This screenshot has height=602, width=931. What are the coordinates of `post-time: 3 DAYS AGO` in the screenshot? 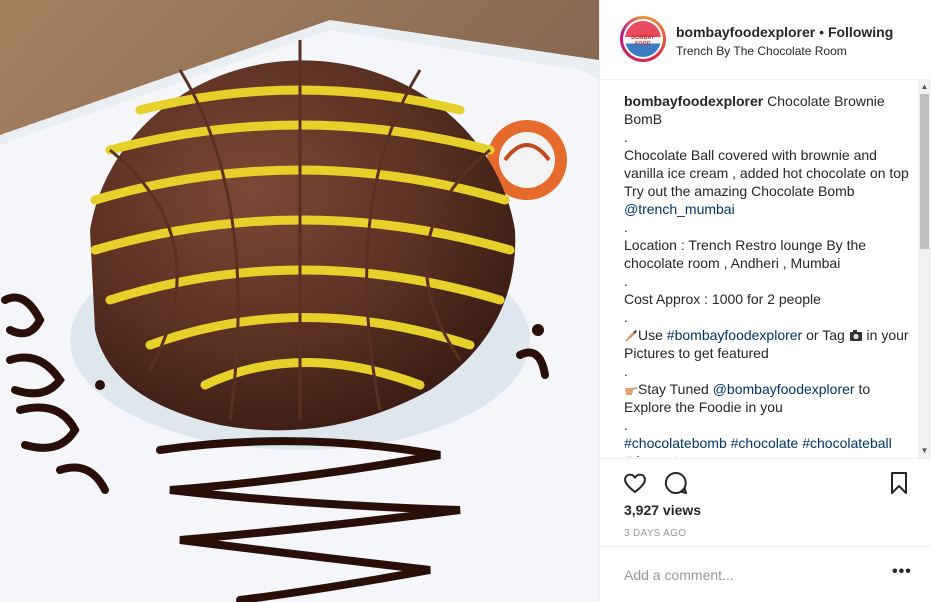 It's located at (655, 533).